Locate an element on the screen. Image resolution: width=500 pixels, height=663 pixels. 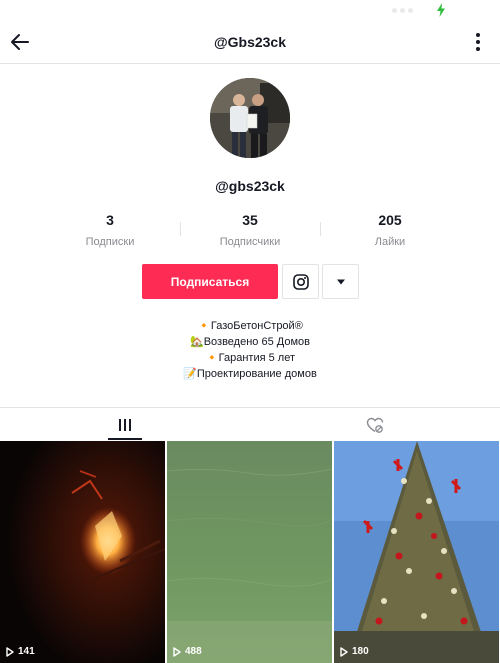
video-thumbnail: 180 is located at coordinates (416, 552).